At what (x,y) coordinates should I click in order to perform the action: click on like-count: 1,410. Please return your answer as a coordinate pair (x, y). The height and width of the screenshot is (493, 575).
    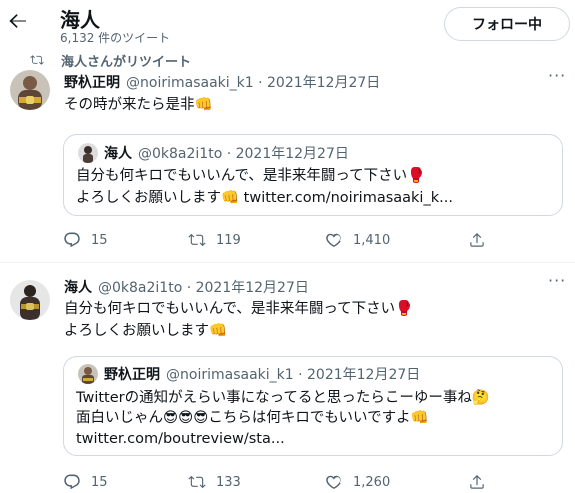
    Looking at the image, I should click on (372, 240).